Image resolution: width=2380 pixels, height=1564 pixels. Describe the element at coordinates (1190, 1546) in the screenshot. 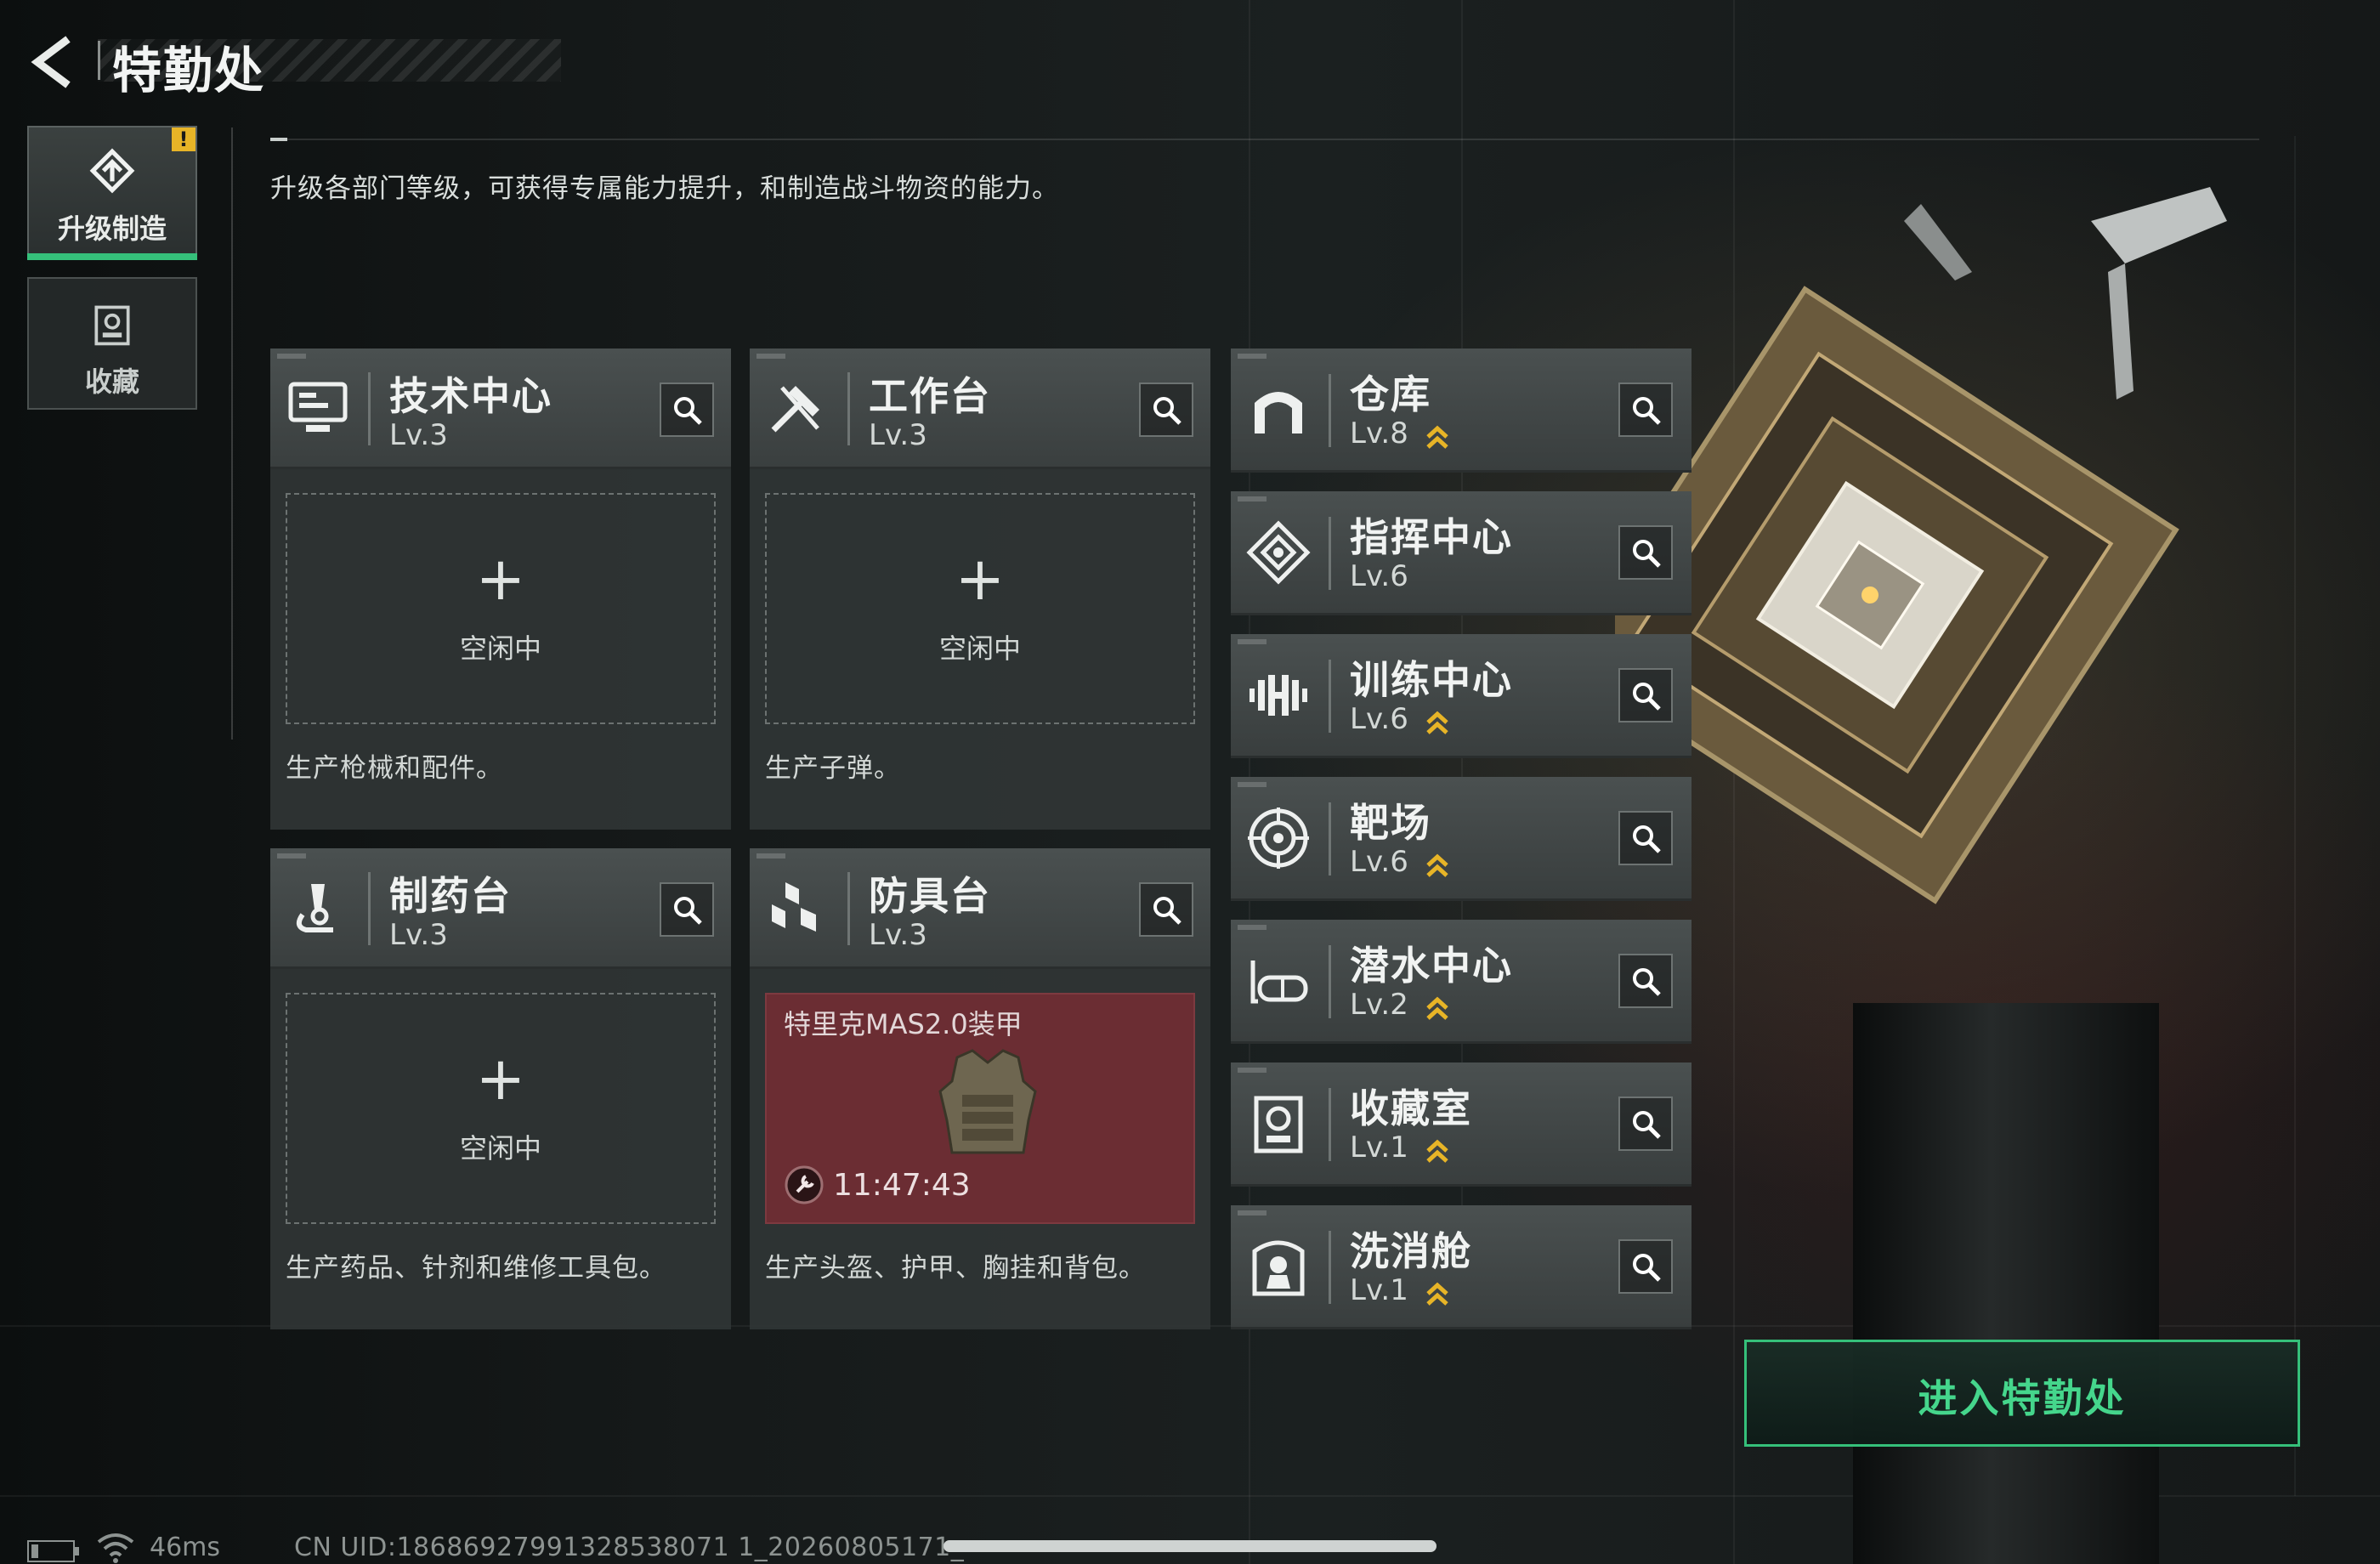

I see `home-indicator` at that location.